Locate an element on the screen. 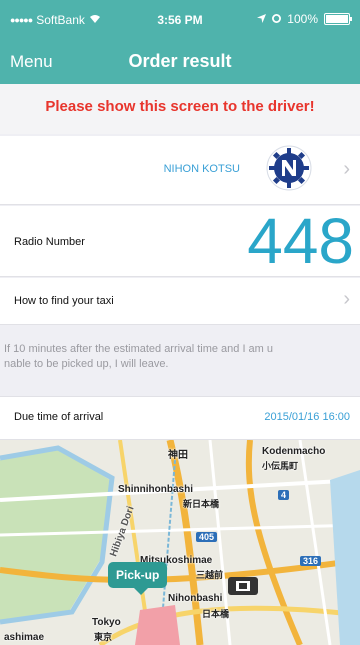 This screenshot has width=360, height=645. route-405-badge: 405 is located at coordinates (207, 537).